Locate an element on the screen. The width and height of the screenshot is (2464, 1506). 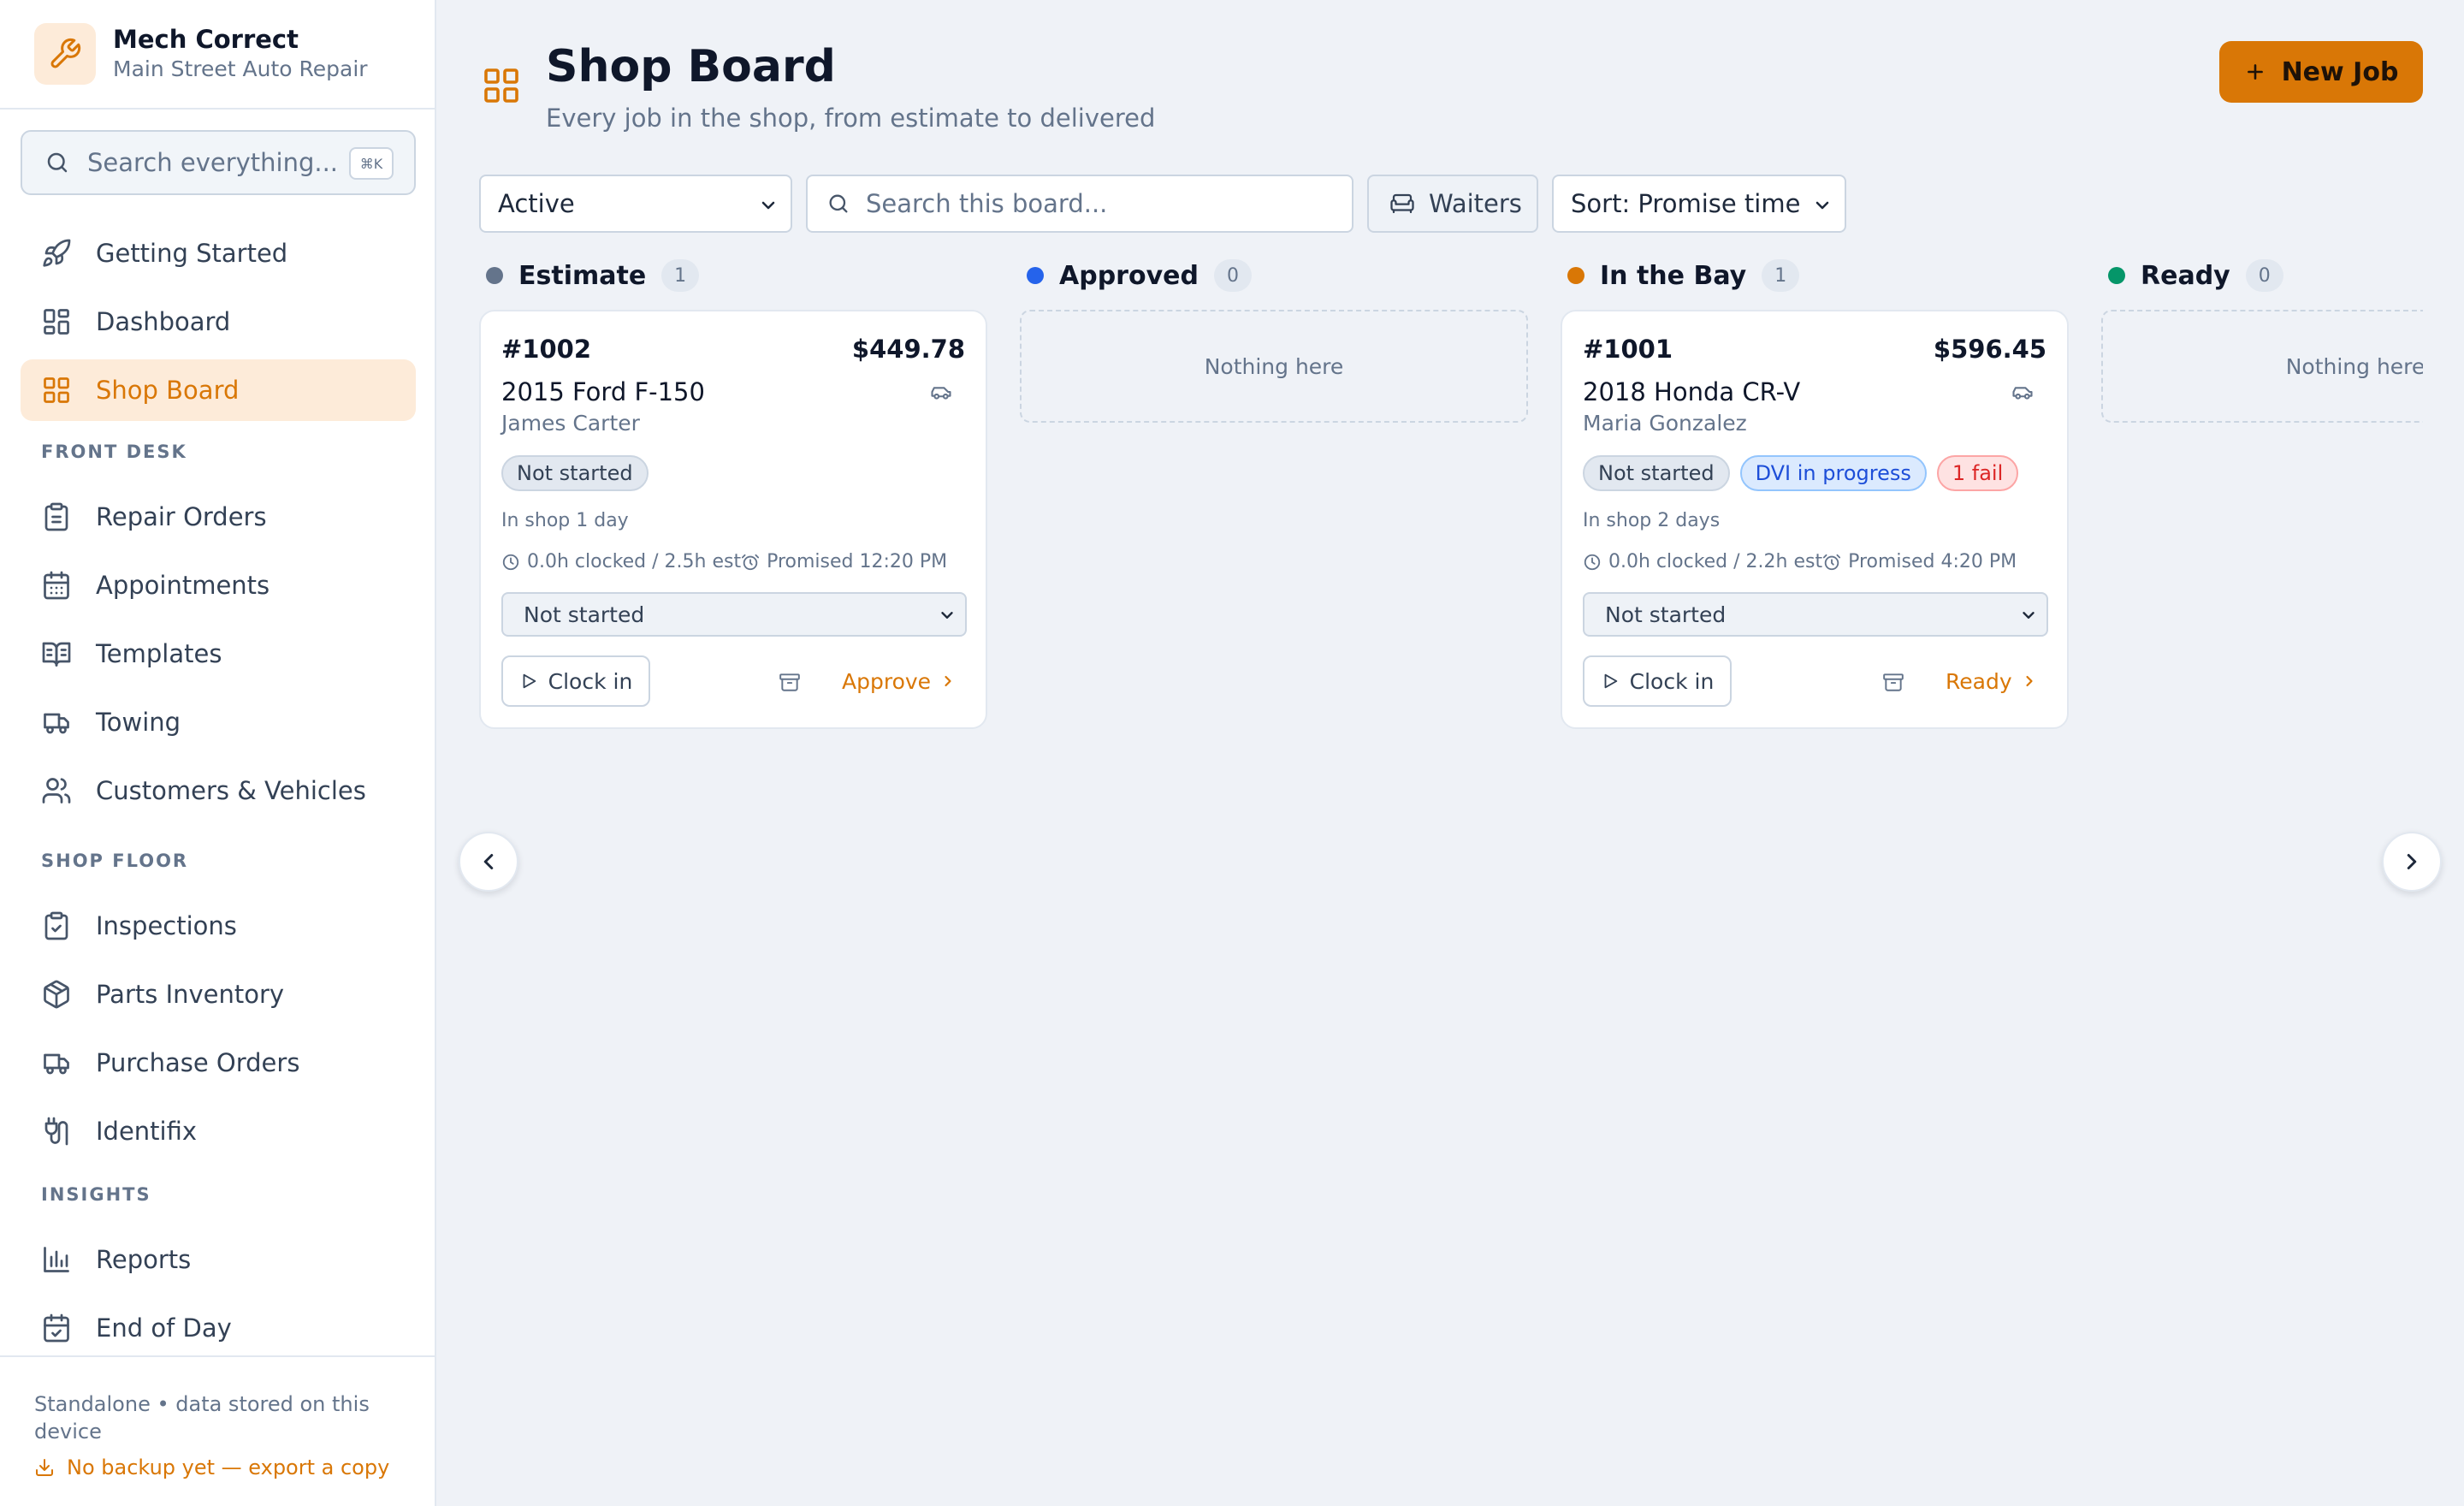
chevron-right-icon is located at coordinates (948, 681).